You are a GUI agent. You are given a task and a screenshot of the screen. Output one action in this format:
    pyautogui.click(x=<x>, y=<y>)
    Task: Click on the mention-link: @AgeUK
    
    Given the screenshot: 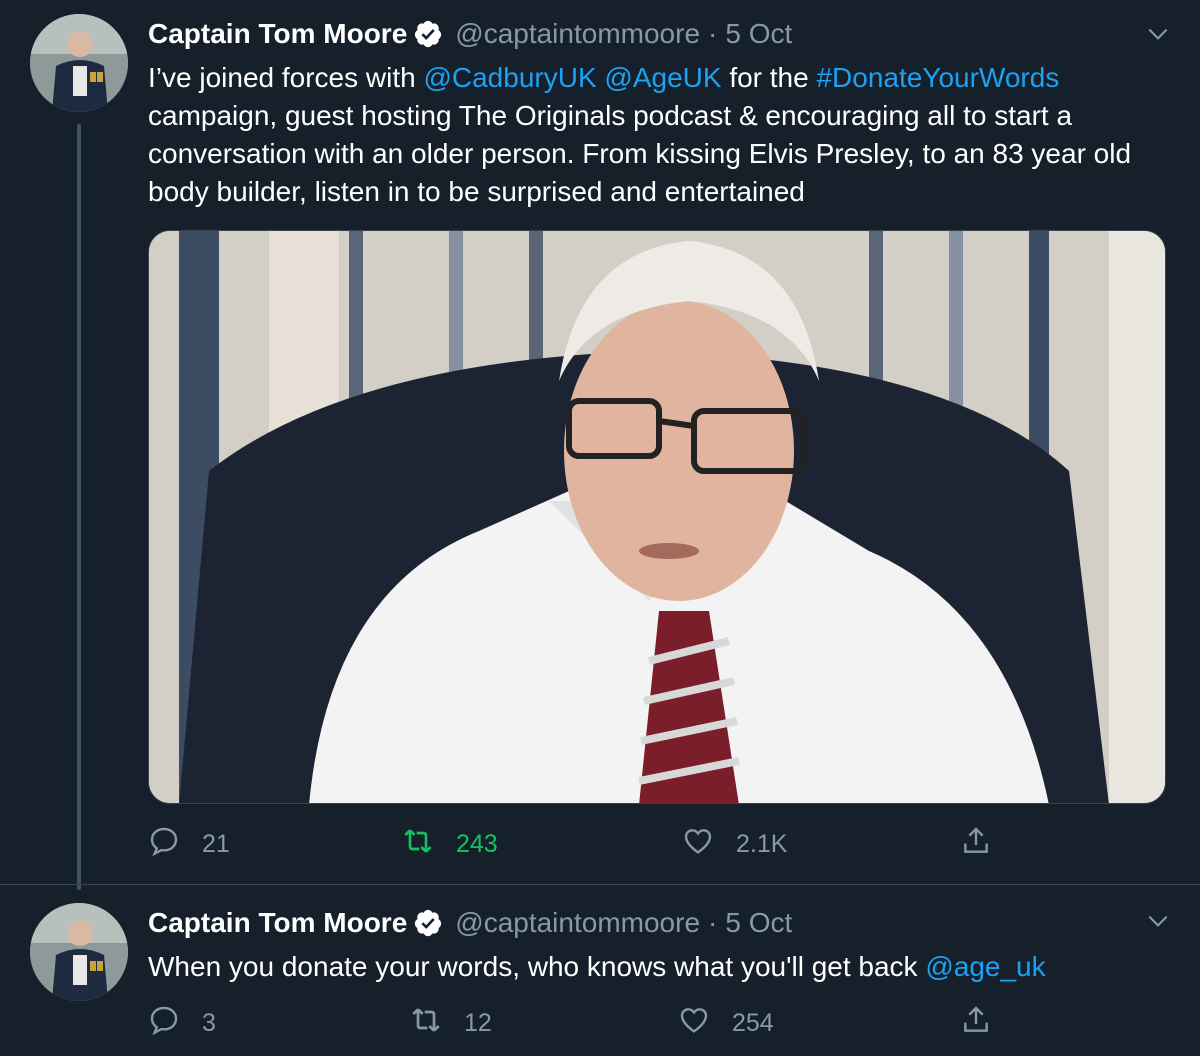 What is the action you would take?
    pyautogui.click(x=662, y=77)
    